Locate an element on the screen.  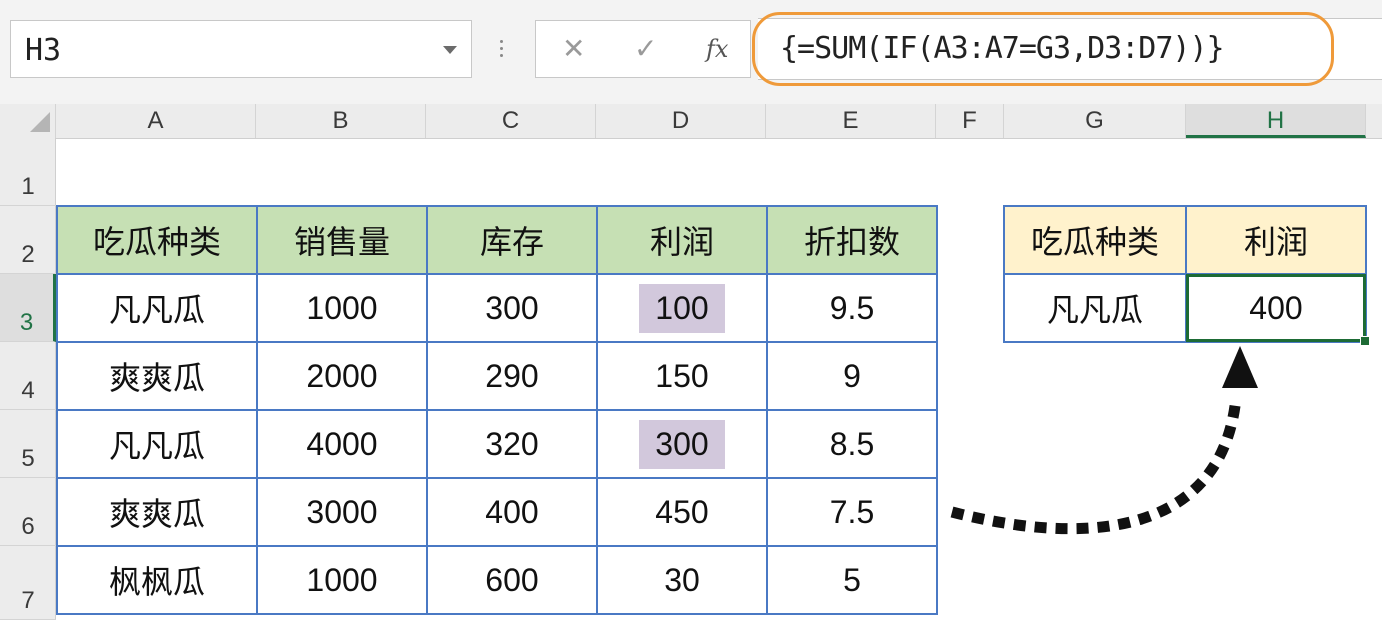
cell-profit: 30 is located at coordinates (682, 580).